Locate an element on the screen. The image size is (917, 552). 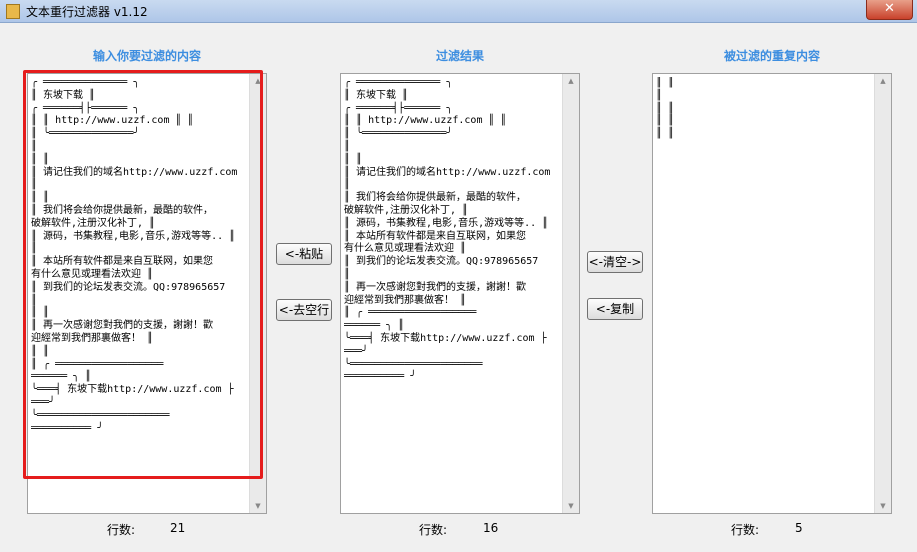
input-line-count: 21 is located at coordinates (178, 528).